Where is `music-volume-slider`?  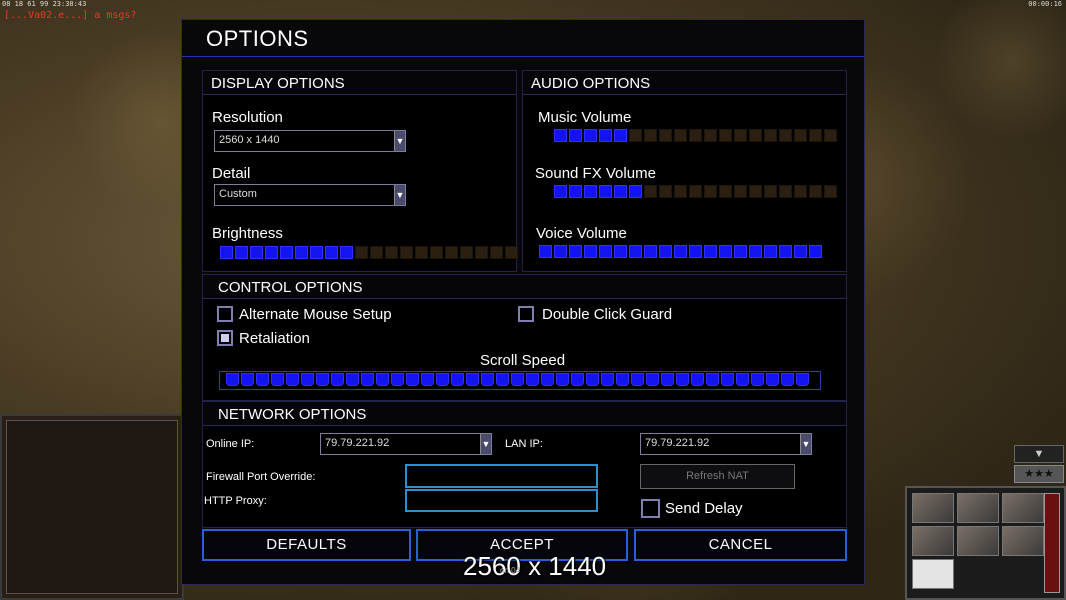
music-volume-slider is located at coordinates (695, 136).